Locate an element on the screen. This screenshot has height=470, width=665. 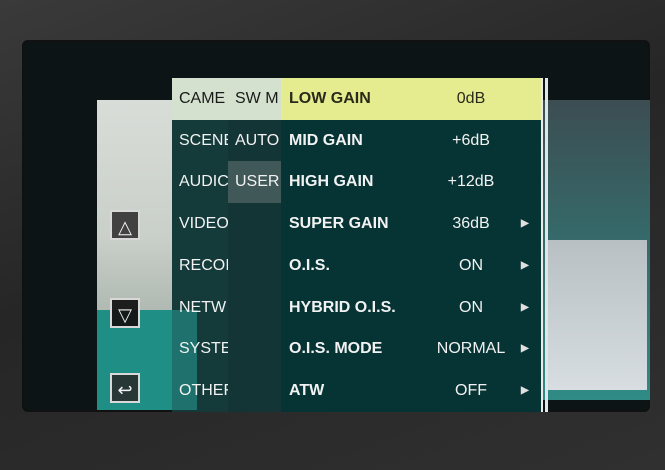
main-menu-item: RECOI is located at coordinates (200, 266).